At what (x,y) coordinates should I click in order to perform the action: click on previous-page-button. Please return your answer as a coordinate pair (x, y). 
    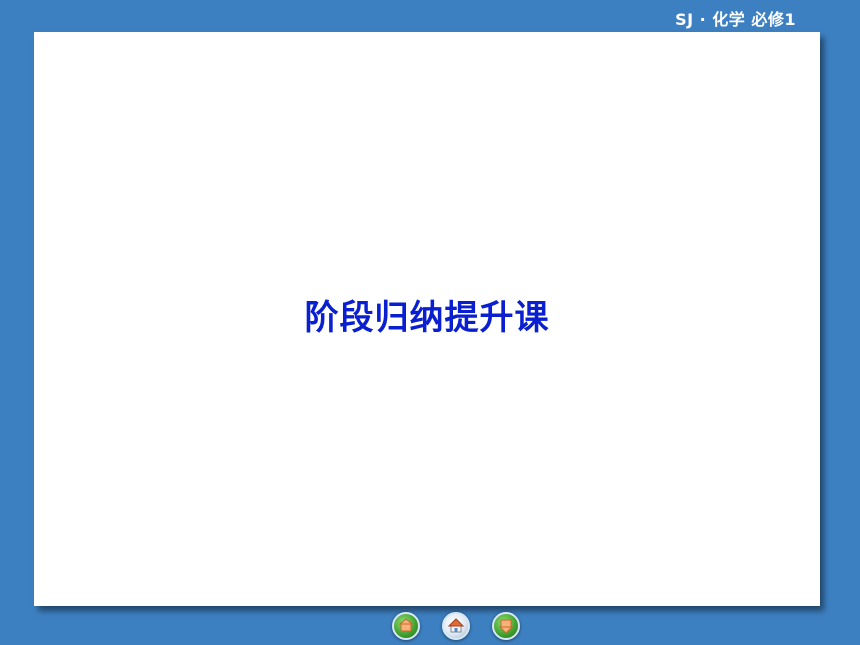
    Looking at the image, I should click on (406, 626).